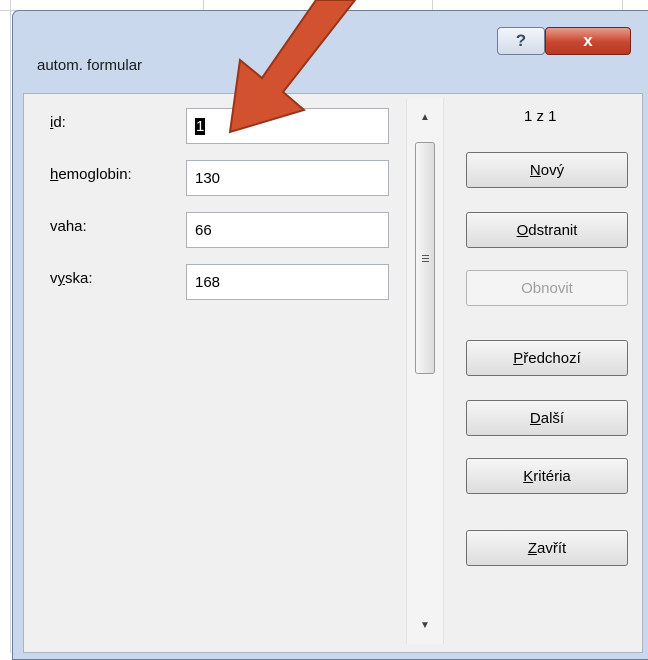  I want to click on close-button: x, so click(588, 41).